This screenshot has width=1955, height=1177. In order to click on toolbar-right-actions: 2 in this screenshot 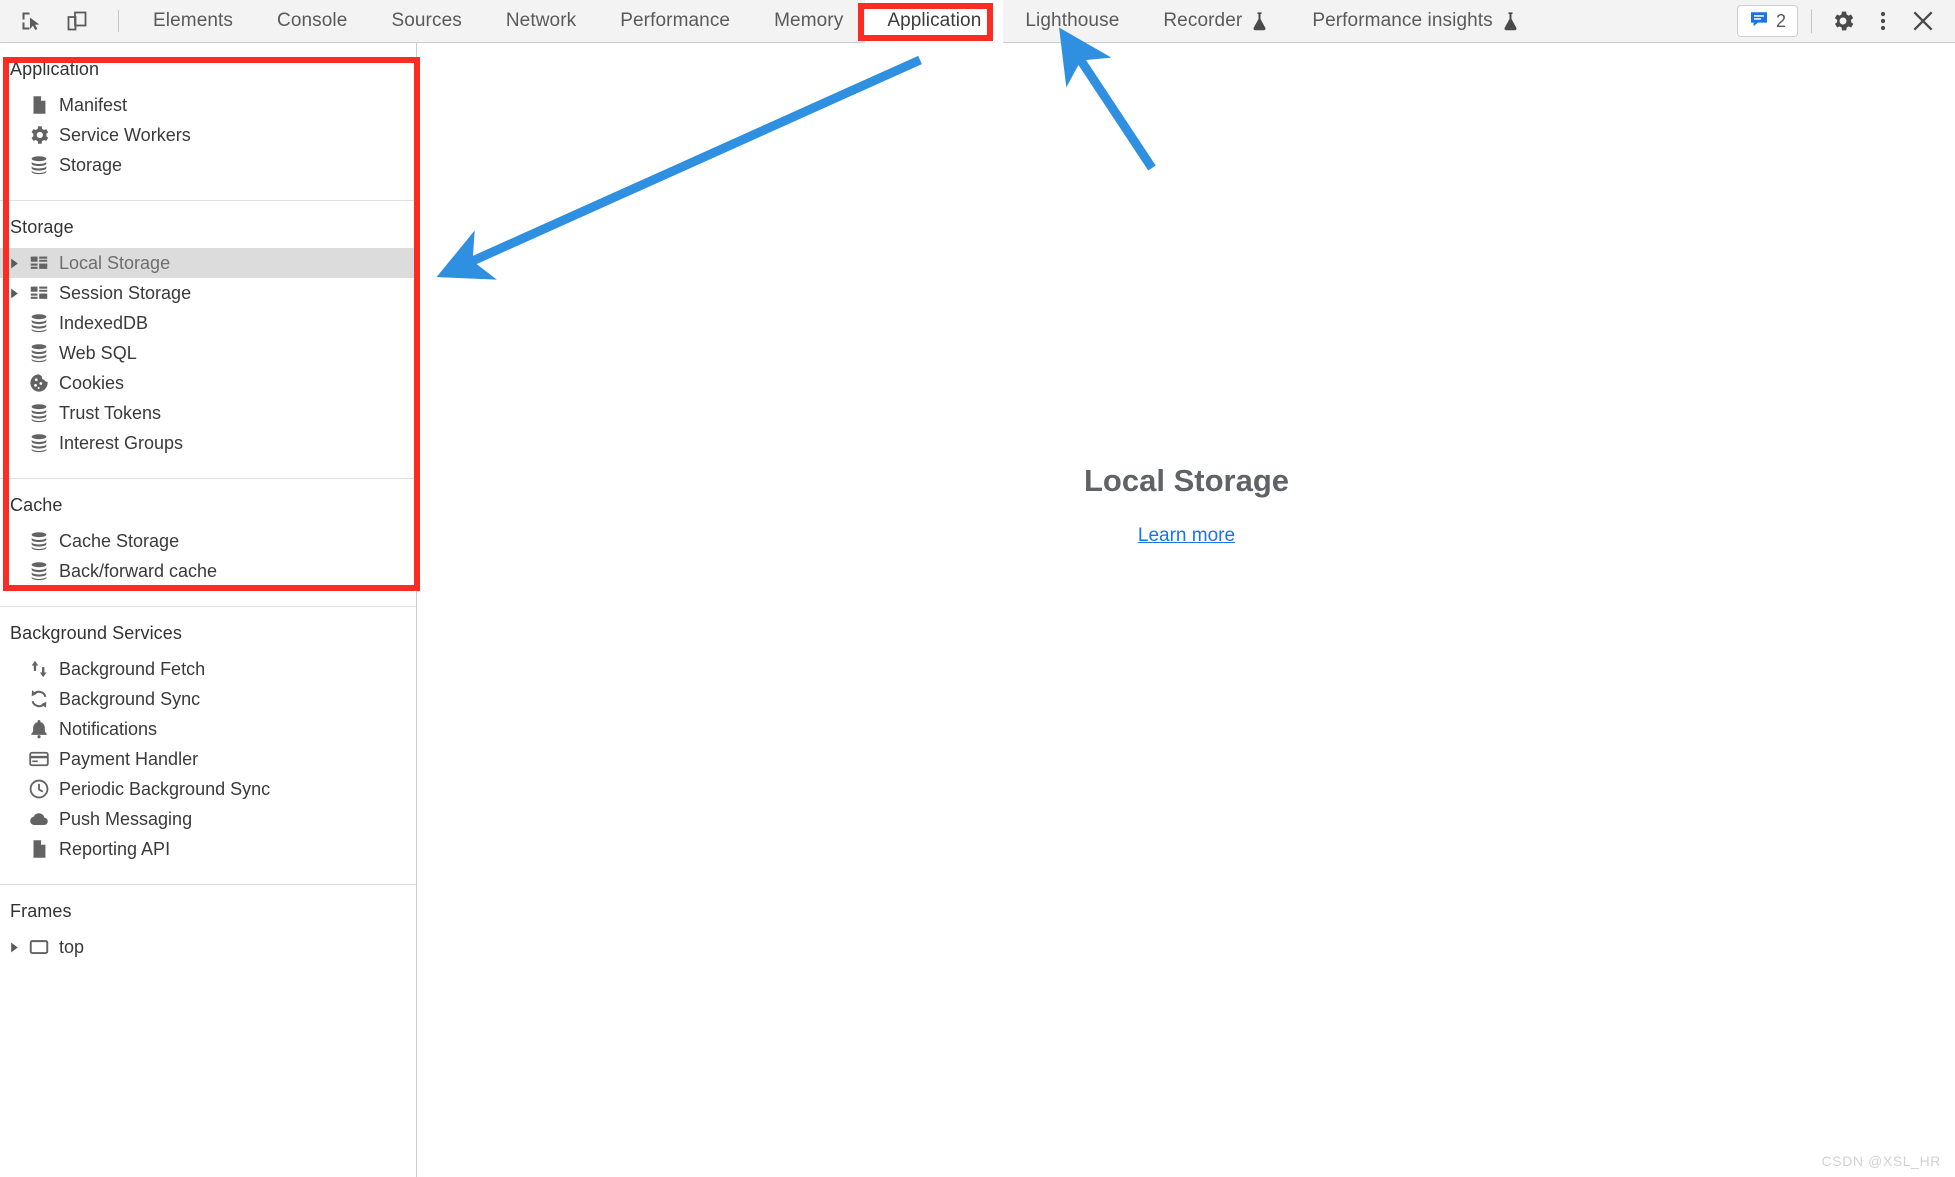, I will do `click(1845, 21)`.